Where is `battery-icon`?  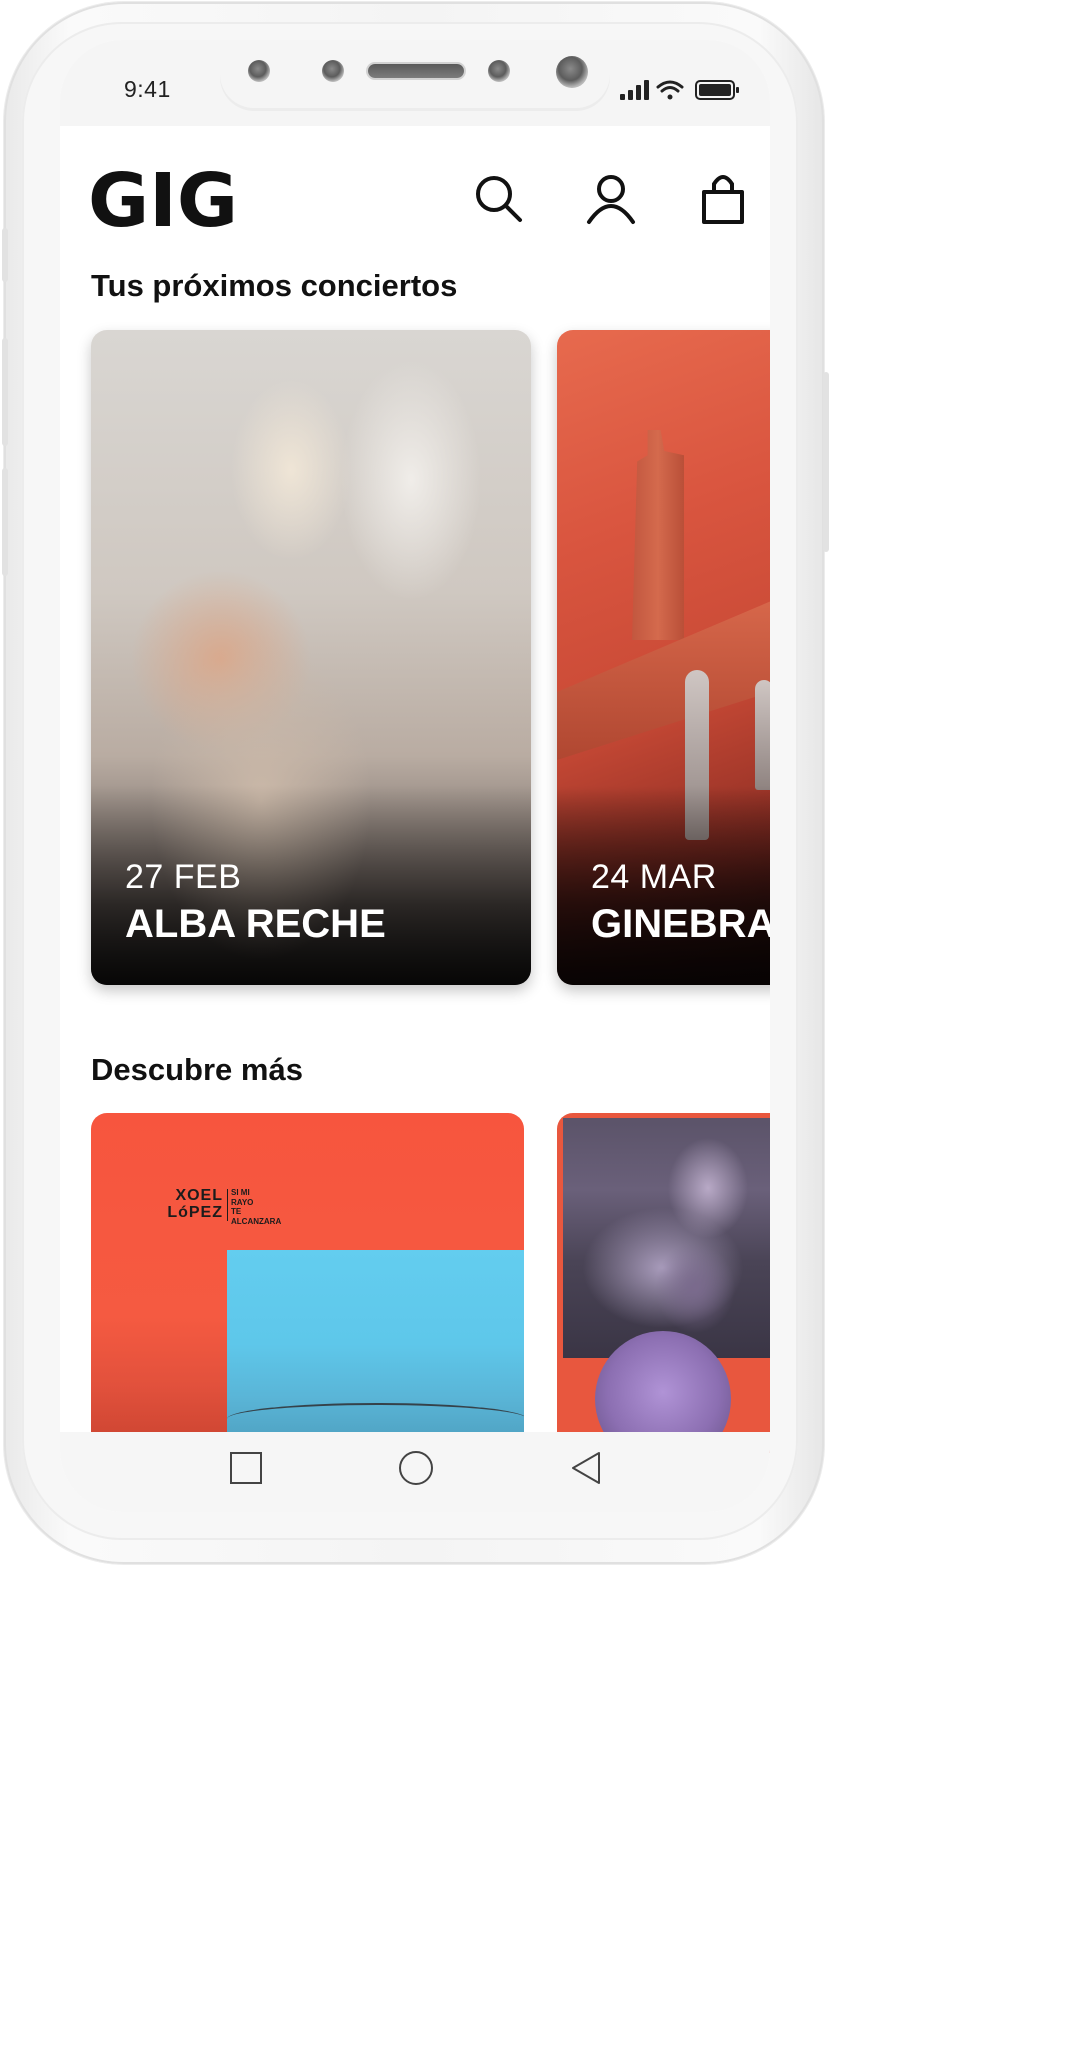
battery-icon is located at coordinates (717, 90).